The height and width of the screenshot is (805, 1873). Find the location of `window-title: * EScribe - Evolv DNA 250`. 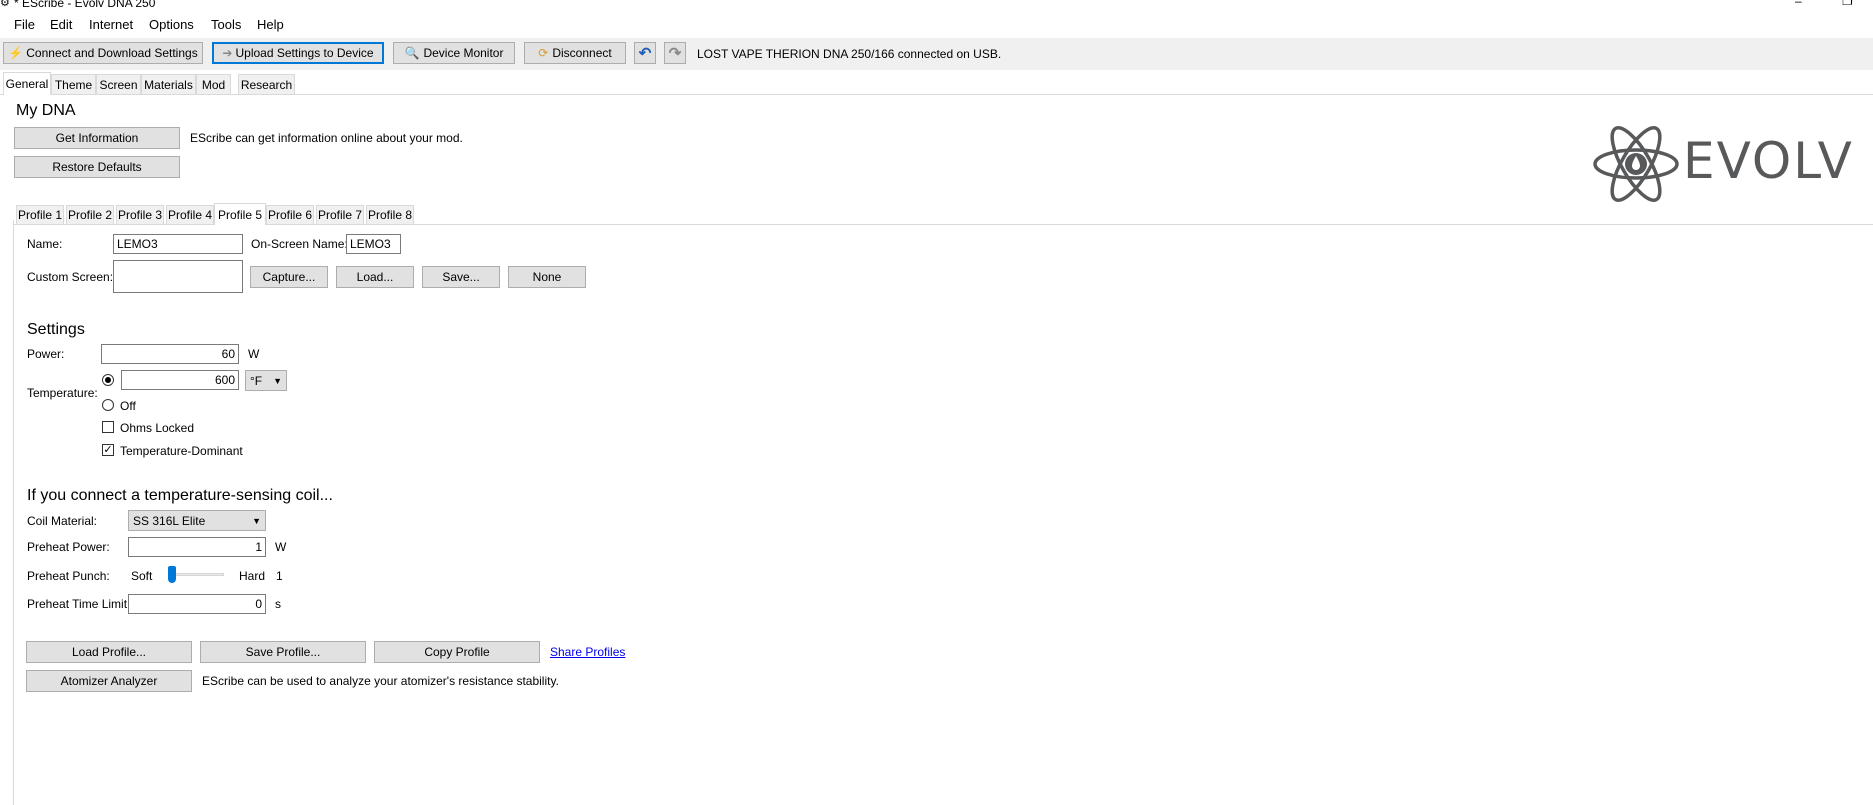

window-title: * EScribe - Evolv DNA 250 is located at coordinates (85, 5).